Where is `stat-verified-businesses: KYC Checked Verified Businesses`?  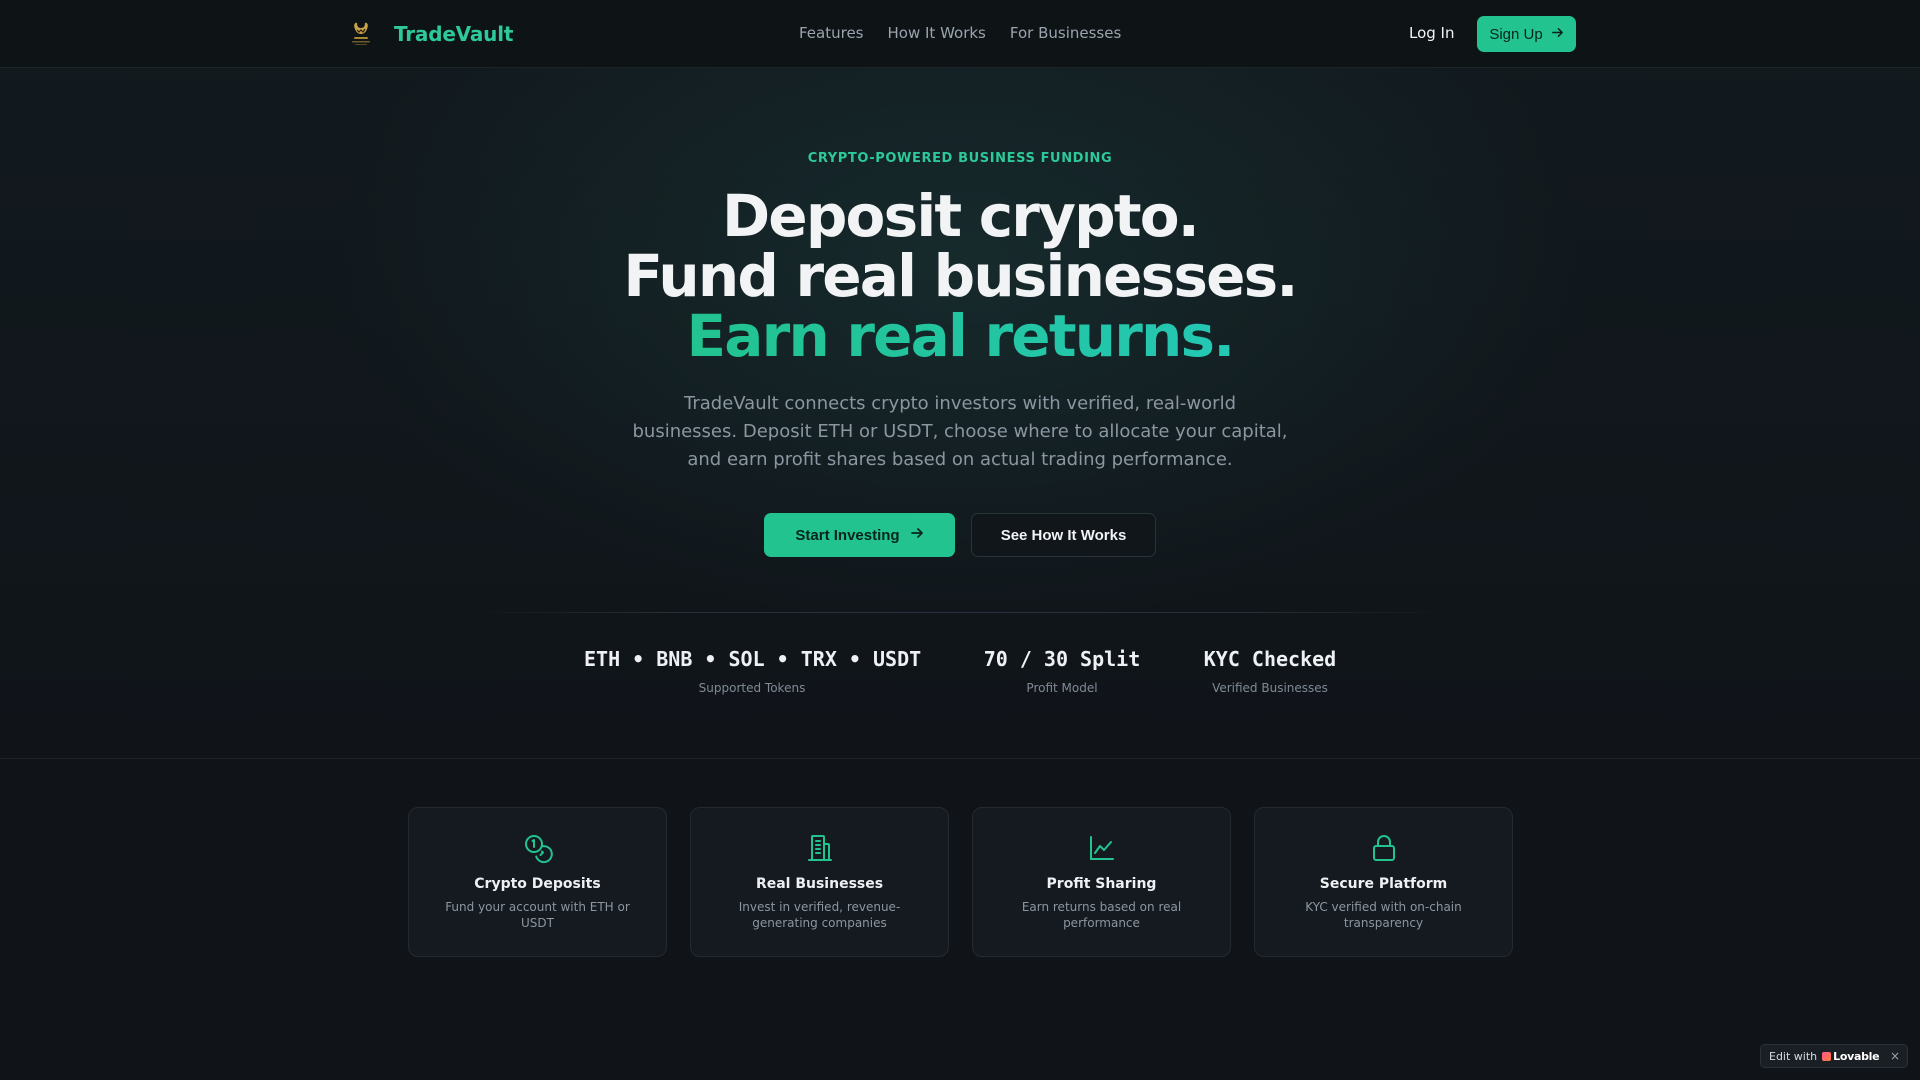 stat-verified-businesses: KYC Checked Verified Businesses is located at coordinates (1270, 671).